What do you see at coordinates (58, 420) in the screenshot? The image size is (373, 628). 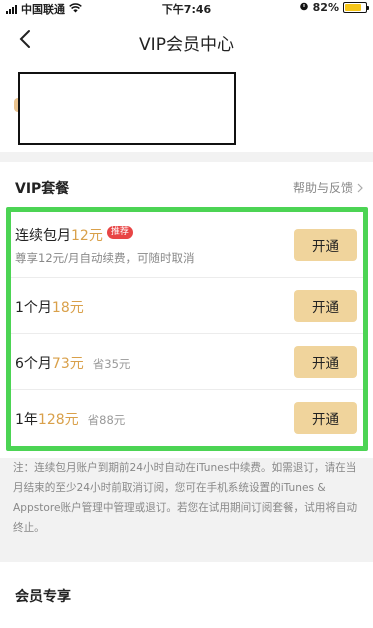 I see `plan-price: 128元` at bounding box center [58, 420].